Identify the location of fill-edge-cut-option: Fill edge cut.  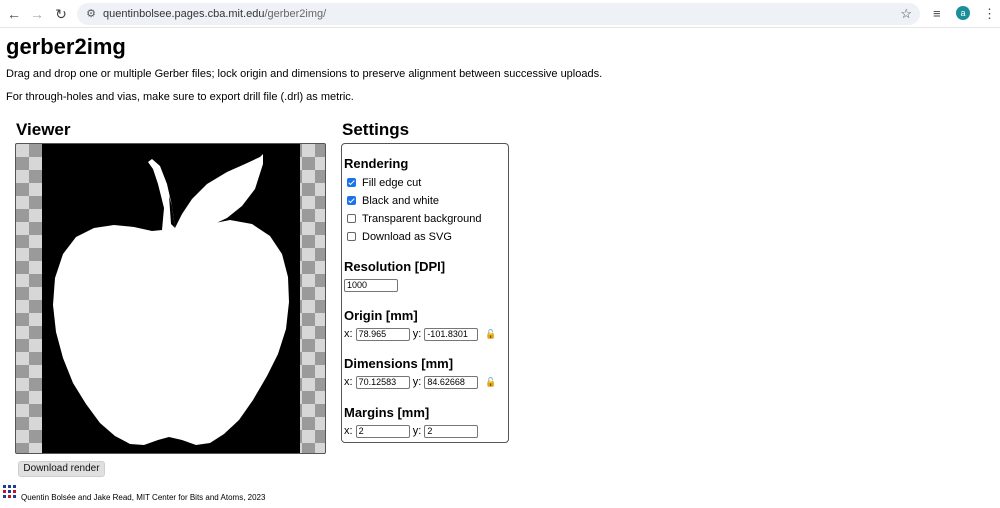
(384, 183).